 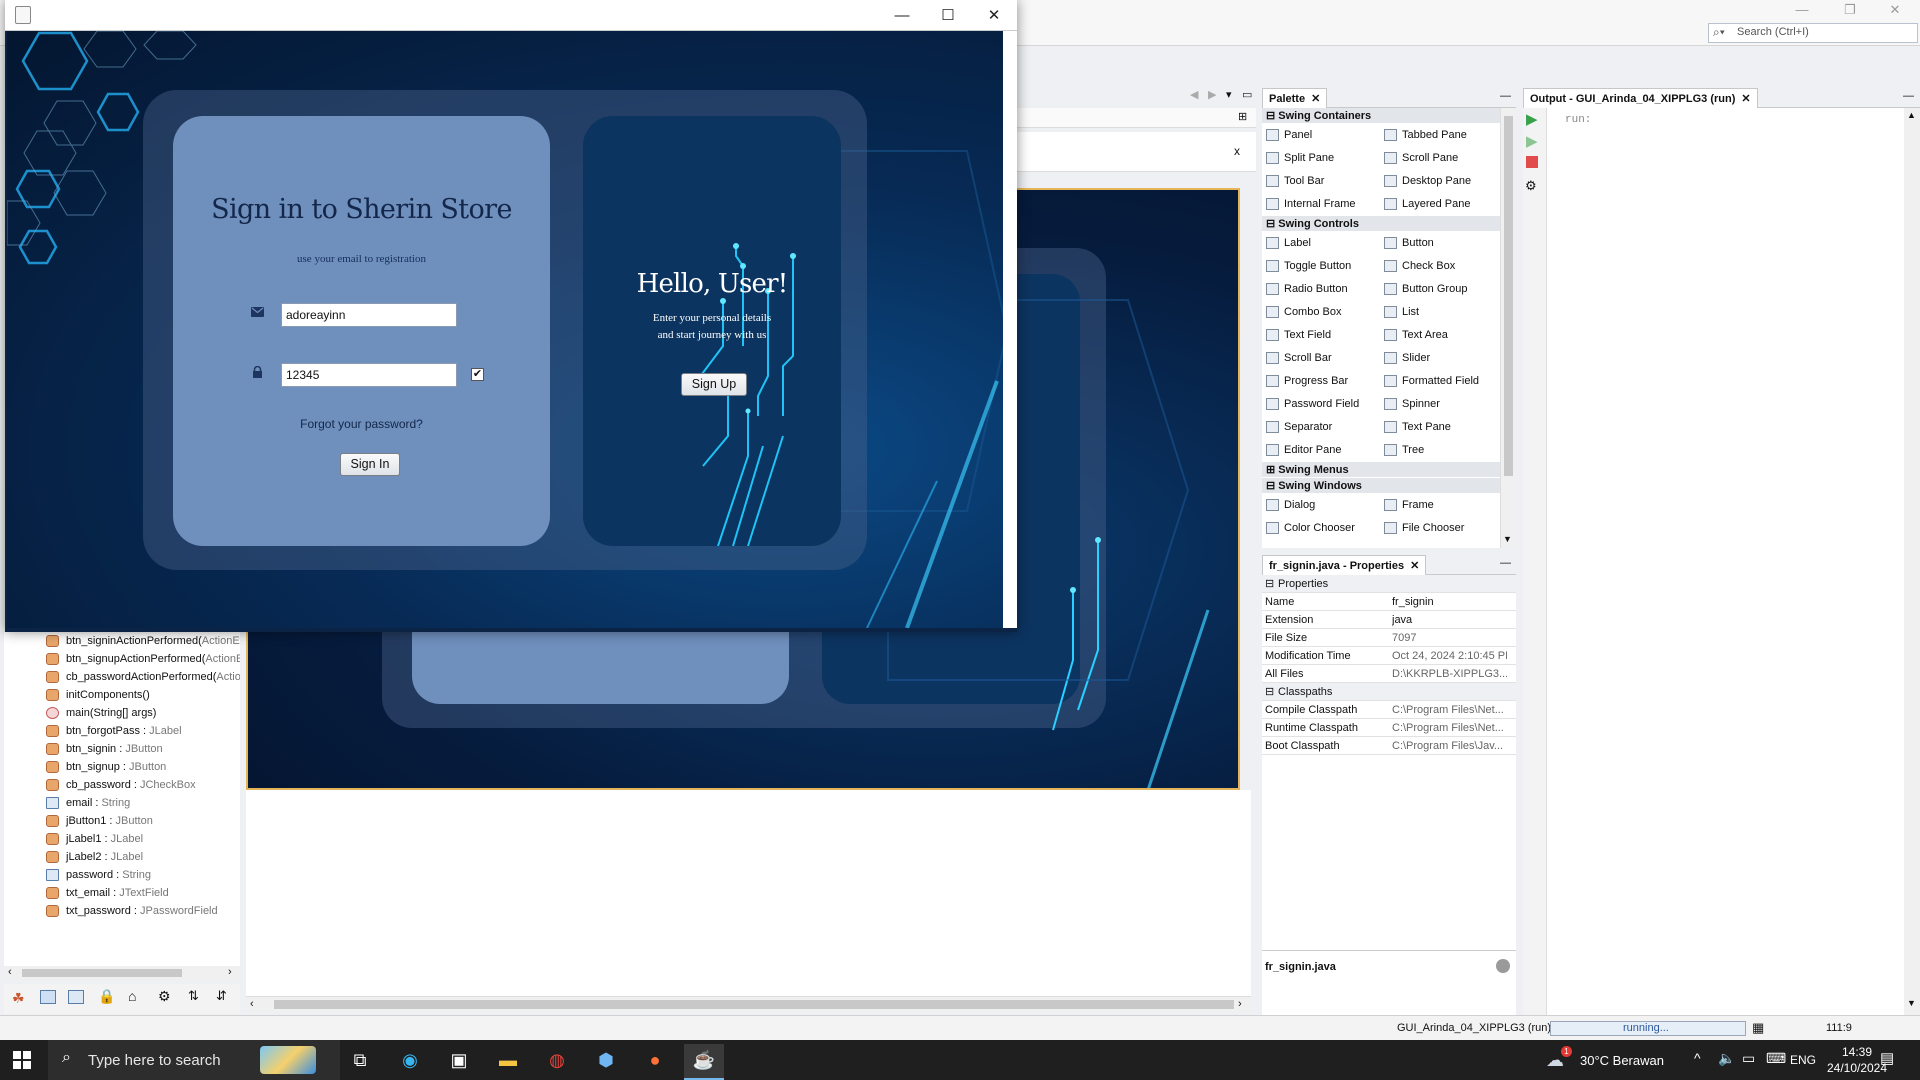 I want to click on palette-category: ⊞ Swing Menus, so click(x=1381, y=469).